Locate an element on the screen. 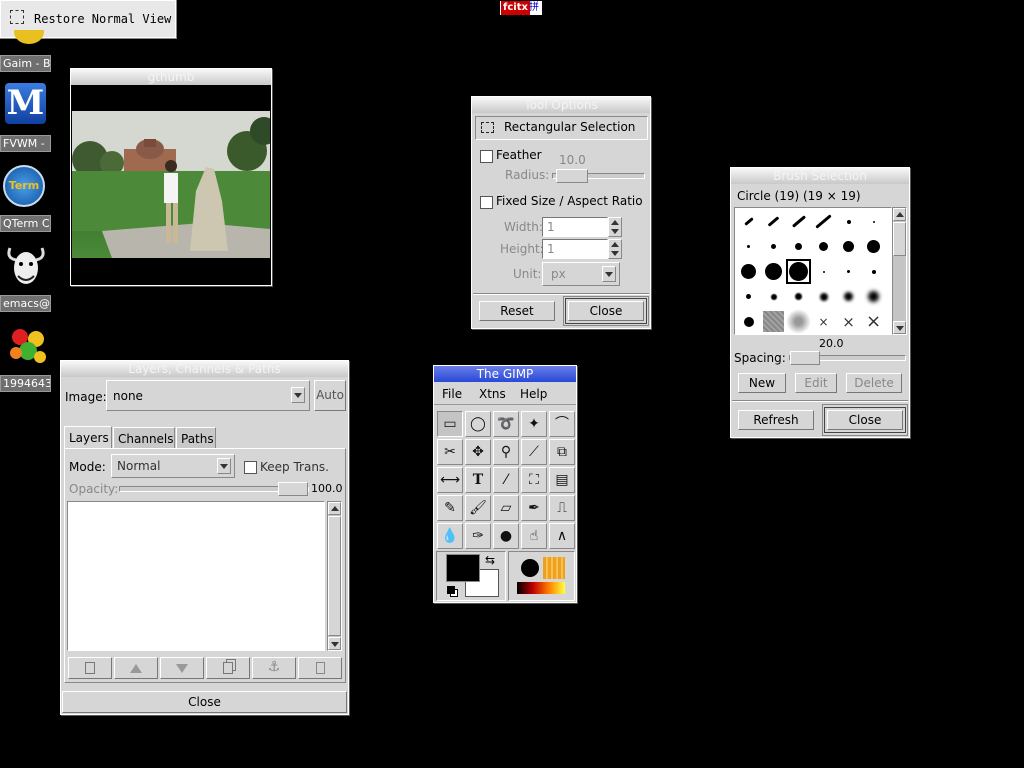  tool-options-titlebar: Tool Options is located at coordinates (561, 105).